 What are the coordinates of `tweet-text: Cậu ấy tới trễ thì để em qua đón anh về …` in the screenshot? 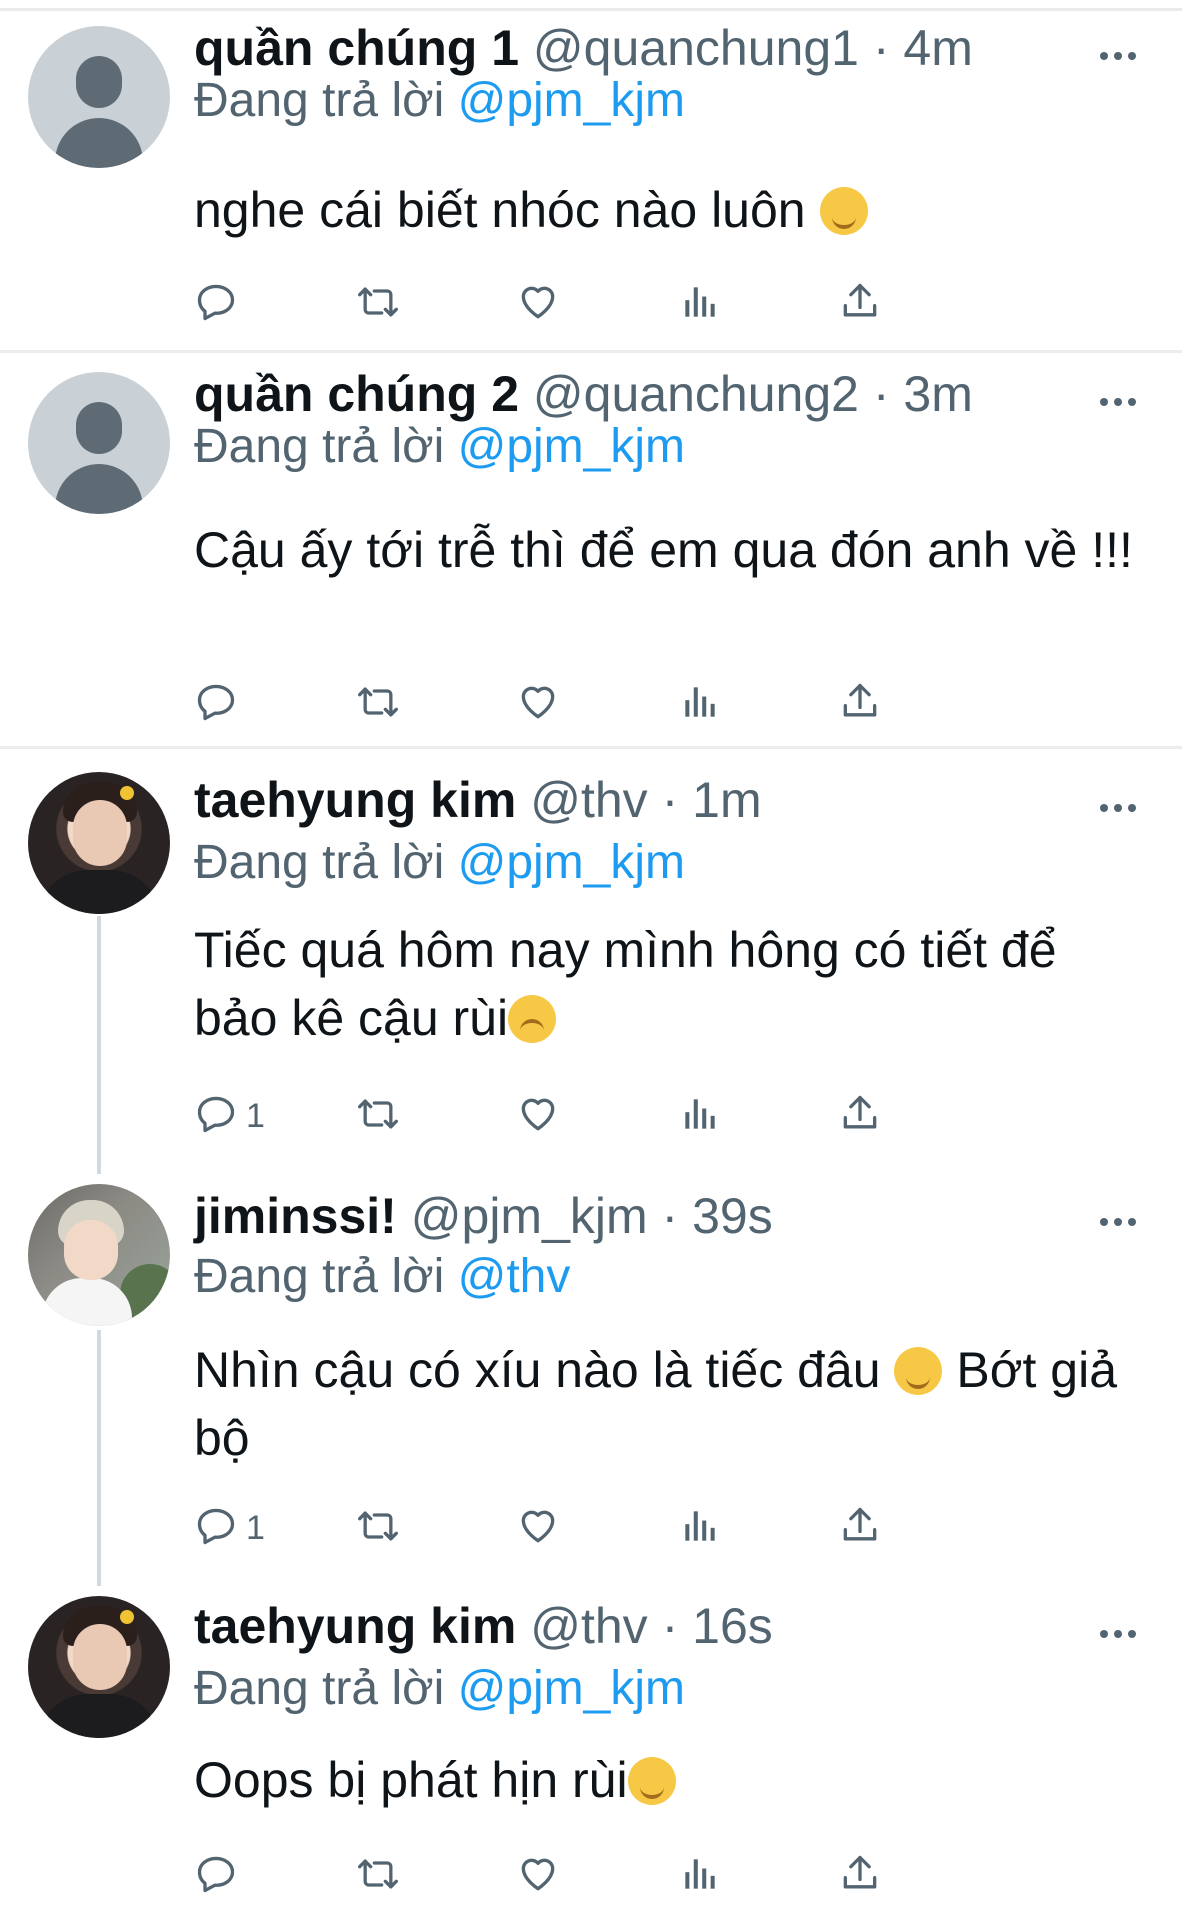 It's located at (663, 550).